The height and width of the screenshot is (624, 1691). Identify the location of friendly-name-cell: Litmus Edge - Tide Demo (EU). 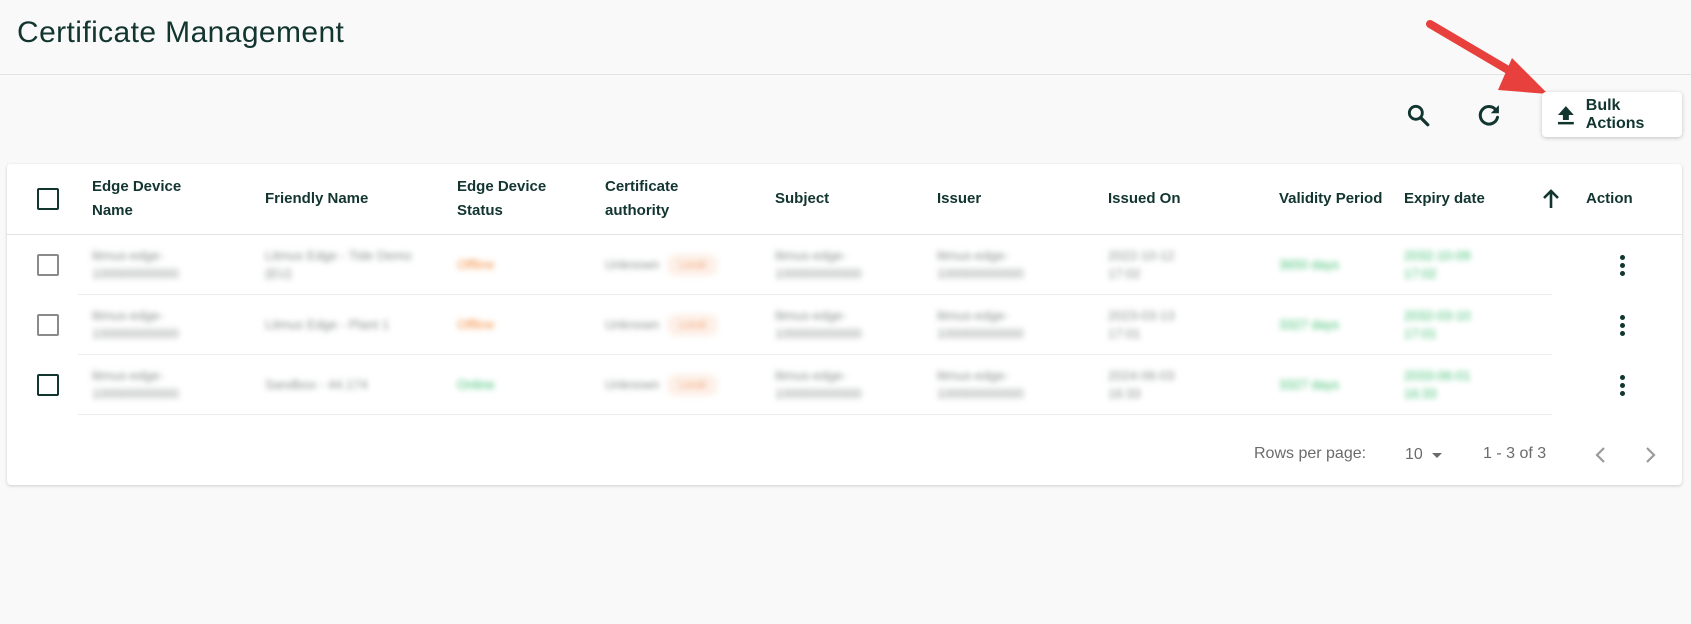
(338, 264).